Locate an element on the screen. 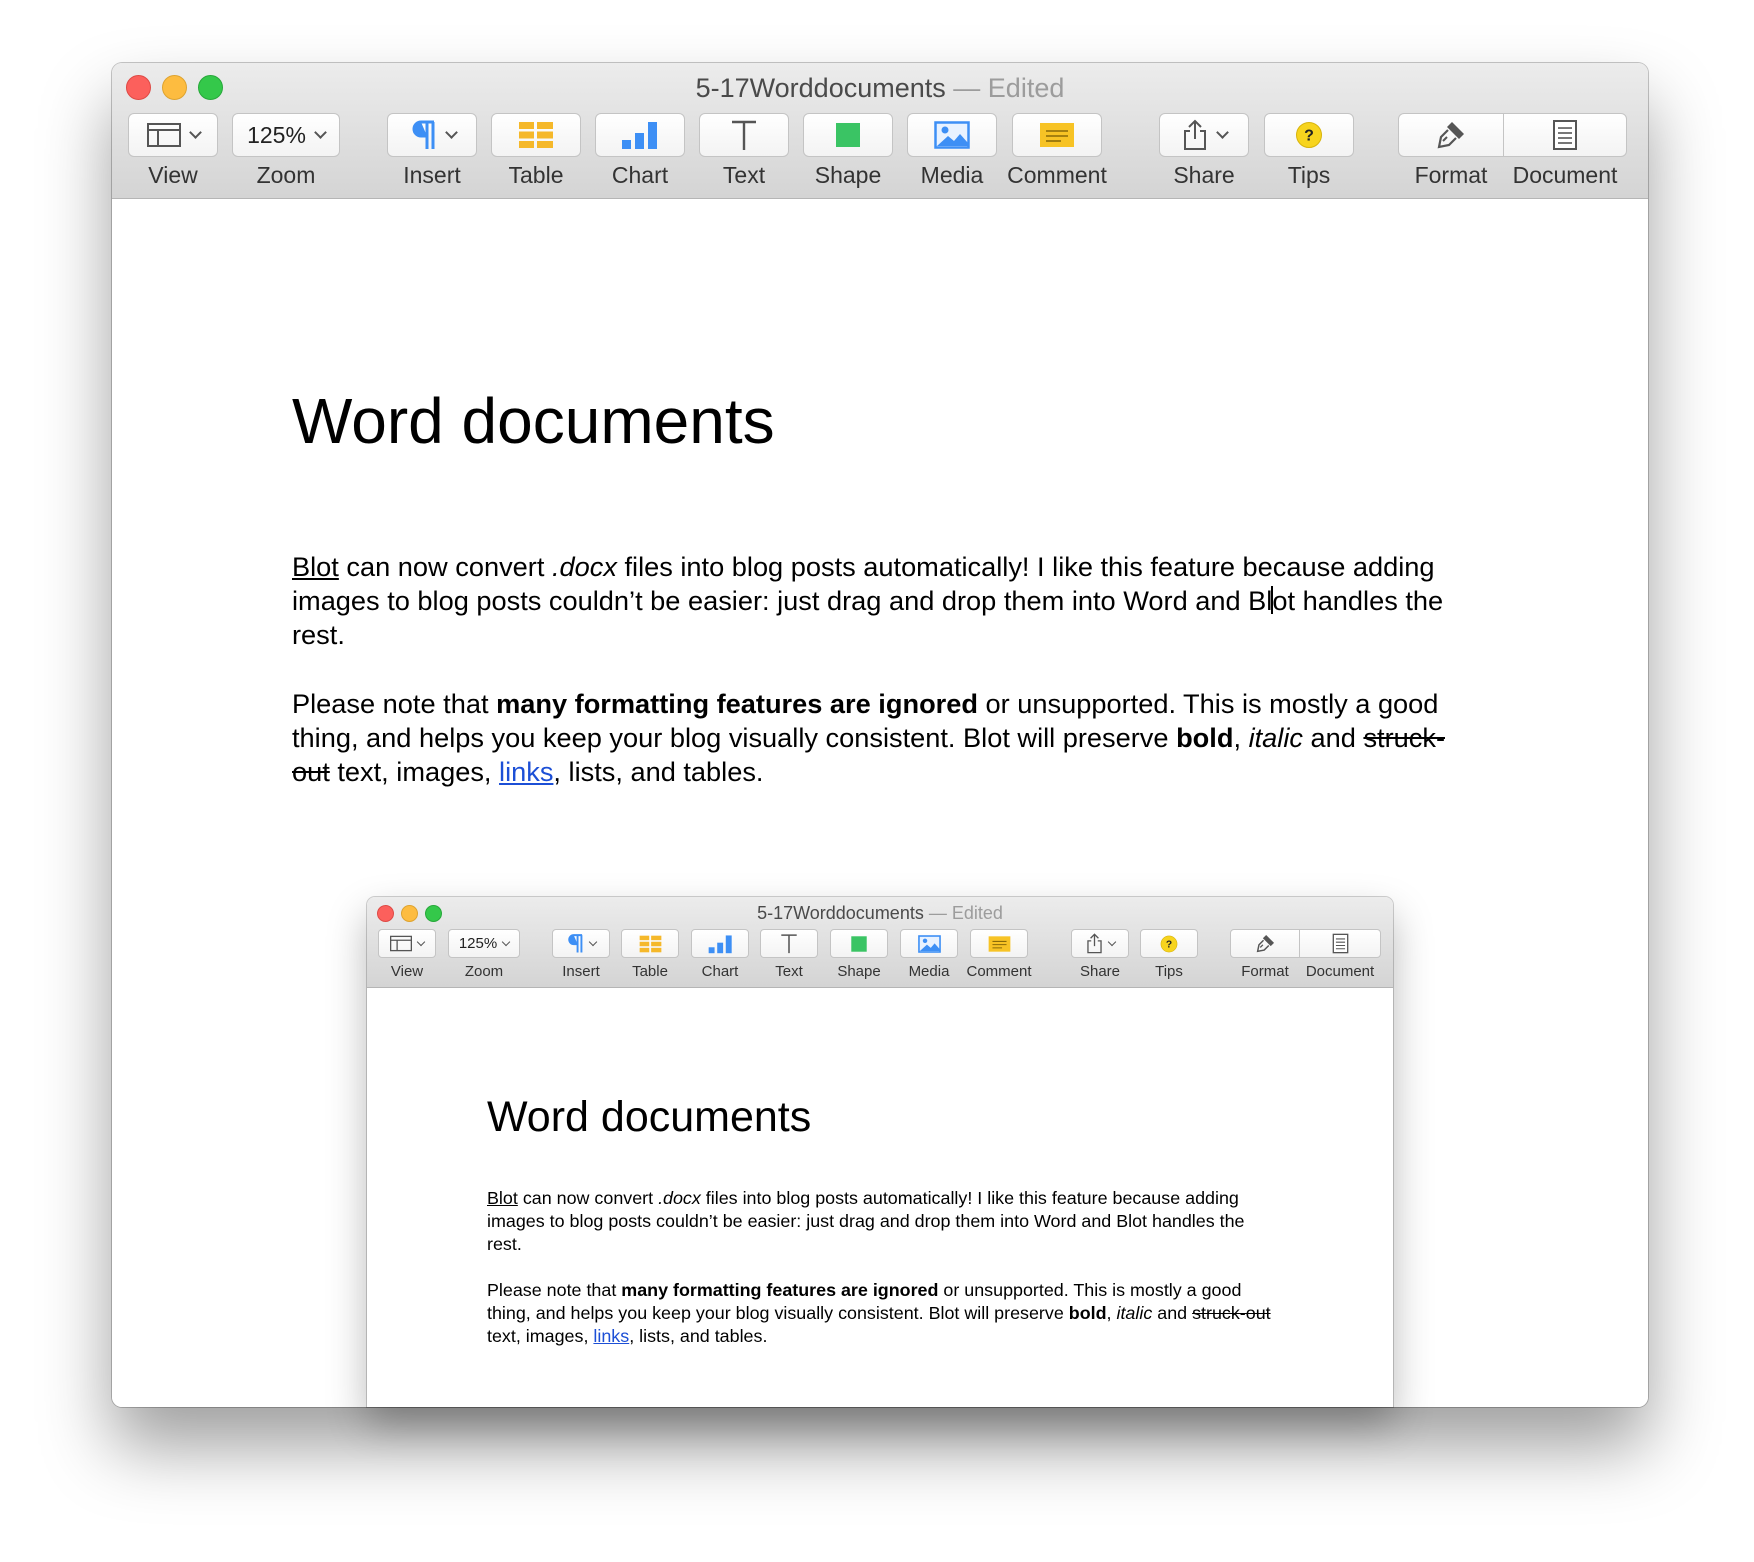  document-tool: Document is located at coordinates (1565, 154).